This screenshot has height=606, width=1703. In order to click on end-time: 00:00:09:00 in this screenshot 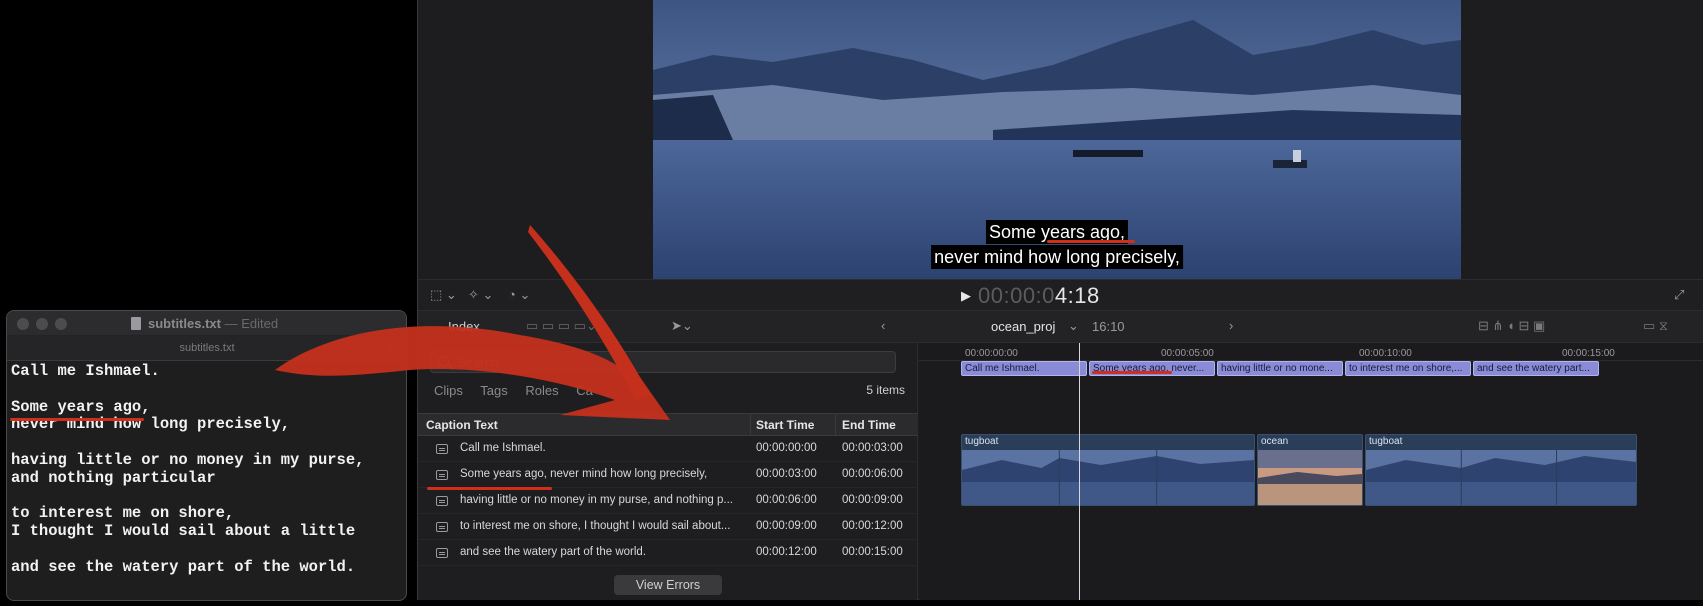, I will do `click(872, 500)`.